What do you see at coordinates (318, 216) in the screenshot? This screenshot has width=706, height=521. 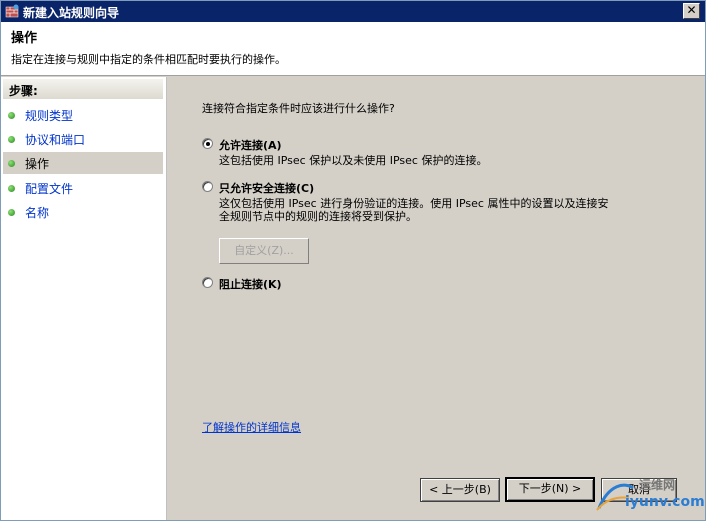 I see `allow-secure-description-line2: 全规则节点中的规则的连接将受到保护。` at bounding box center [318, 216].